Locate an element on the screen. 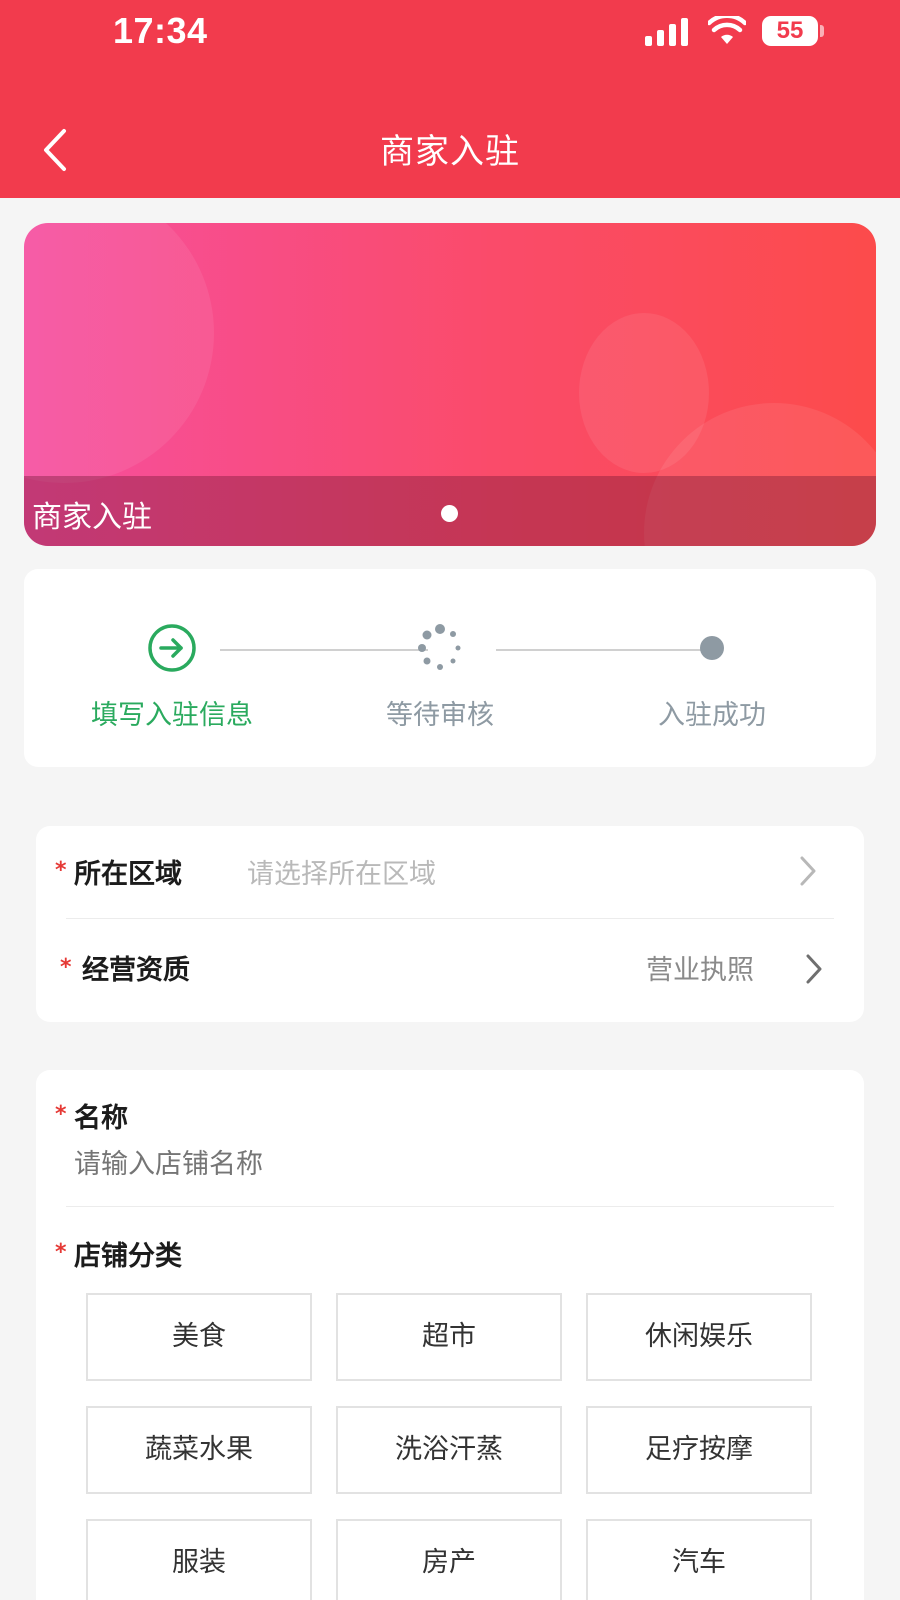 This screenshot has height=1600, width=900. store-name-input is located at coordinates (444, 1164).